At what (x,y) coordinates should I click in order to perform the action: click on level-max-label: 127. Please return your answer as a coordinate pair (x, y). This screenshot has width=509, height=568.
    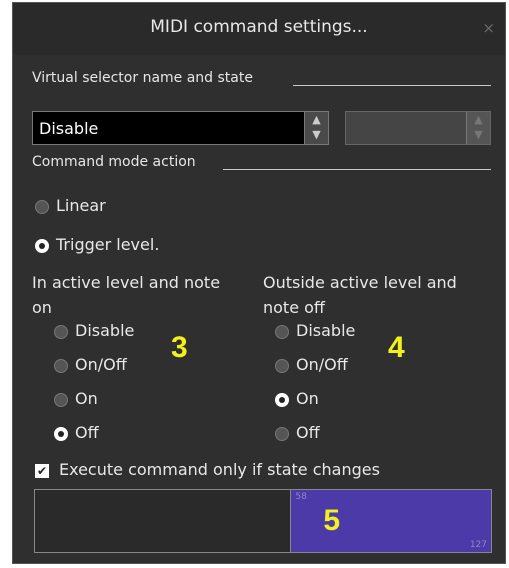
    Looking at the image, I should click on (478, 545).